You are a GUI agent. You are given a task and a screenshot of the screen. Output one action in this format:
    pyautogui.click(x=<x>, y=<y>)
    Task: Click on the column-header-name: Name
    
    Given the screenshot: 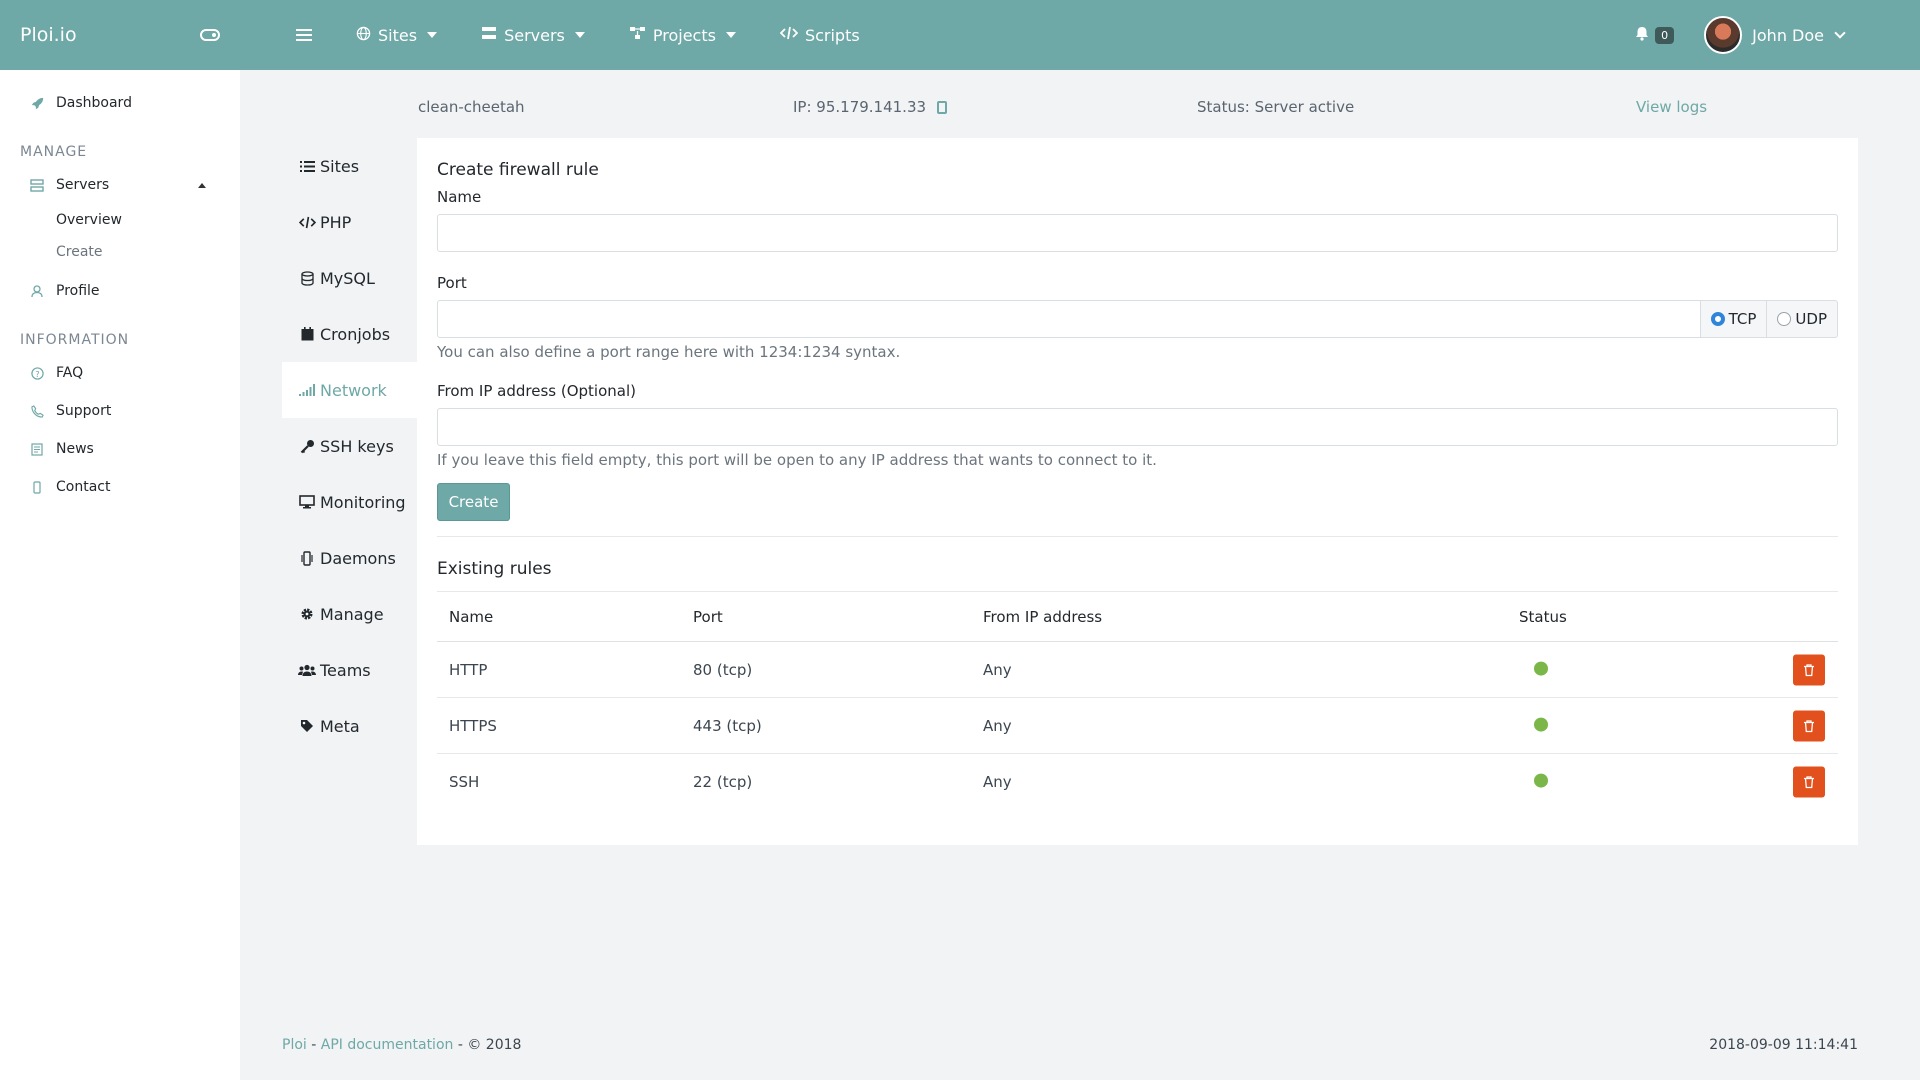 What is the action you would take?
    pyautogui.click(x=471, y=616)
    